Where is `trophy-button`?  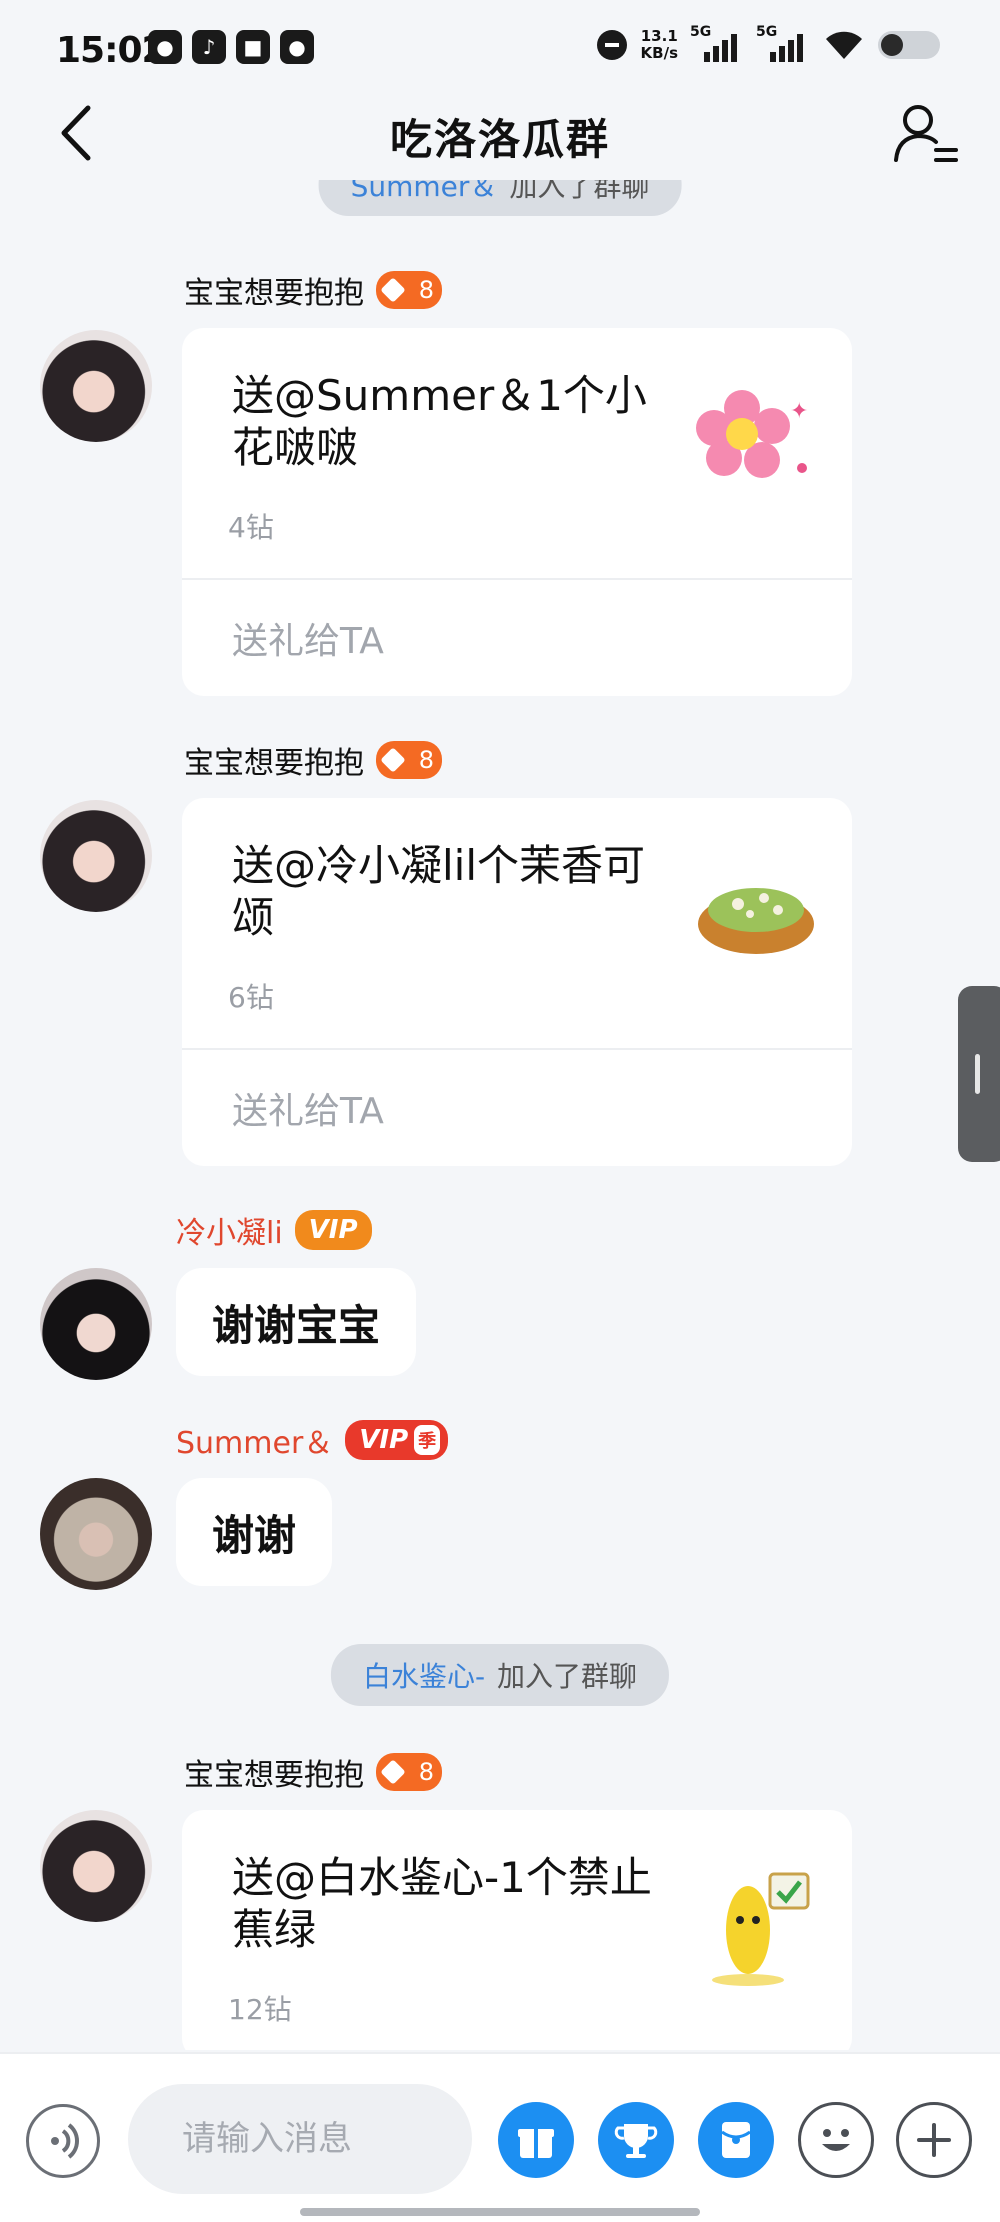 trophy-button is located at coordinates (636, 2140).